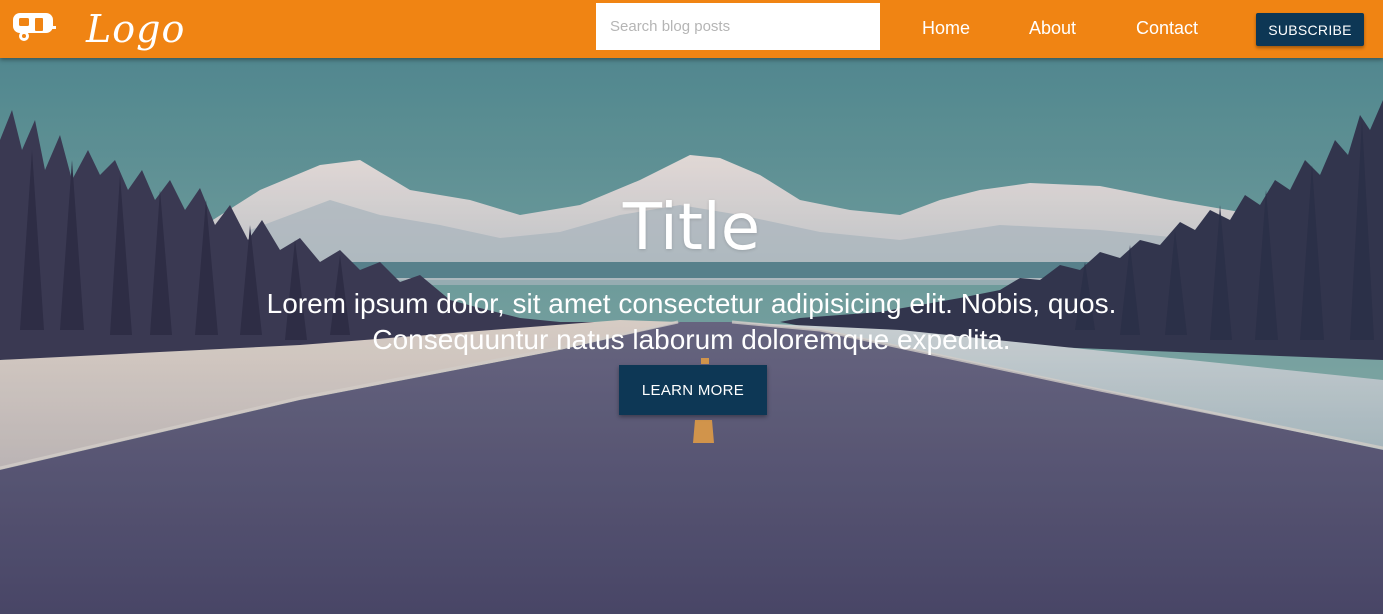 The width and height of the screenshot is (1383, 614). I want to click on top-navigation-bar: Logo Home About Contact SUBSCRIBE, so click(691, 29).